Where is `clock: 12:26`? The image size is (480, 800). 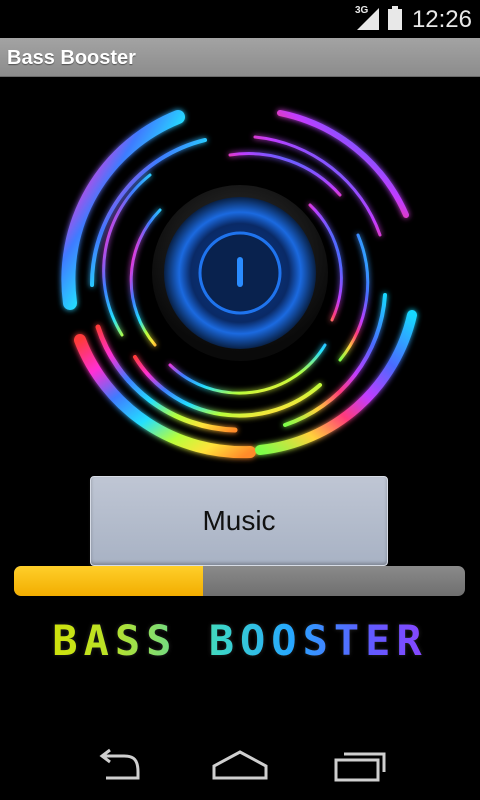
clock: 12:26 is located at coordinates (441, 19).